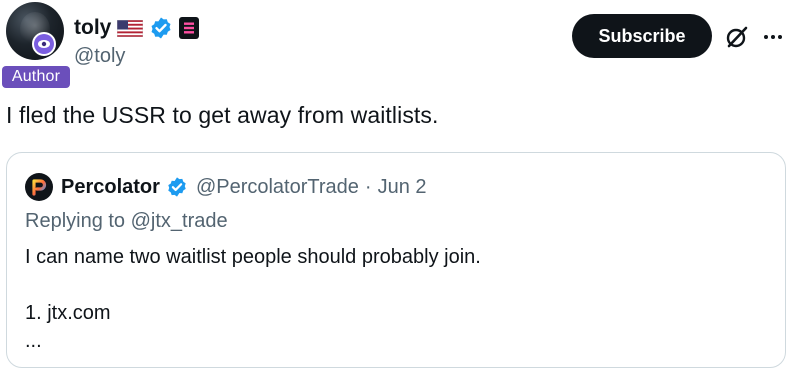 The image size is (792, 382). What do you see at coordinates (78, 221) in the screenshot?
I see `replying-prefix: Replying to` at bounding box center [78, 221].